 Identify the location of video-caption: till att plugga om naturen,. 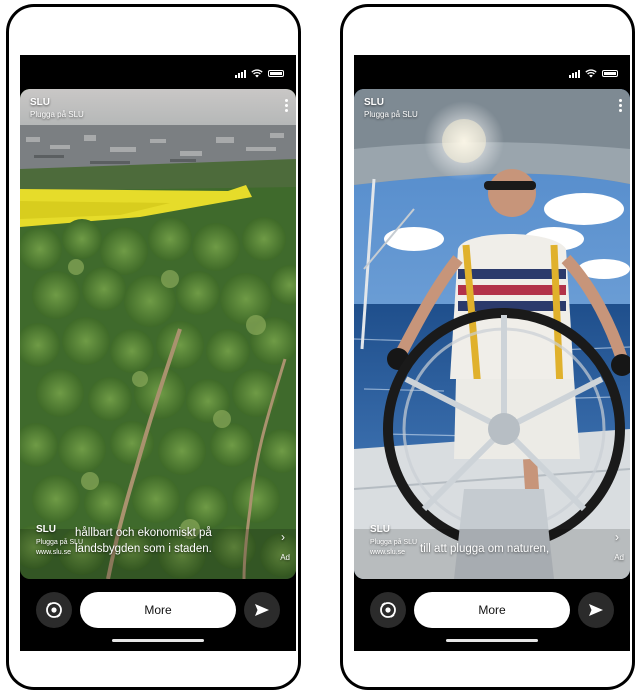
(484, 549).